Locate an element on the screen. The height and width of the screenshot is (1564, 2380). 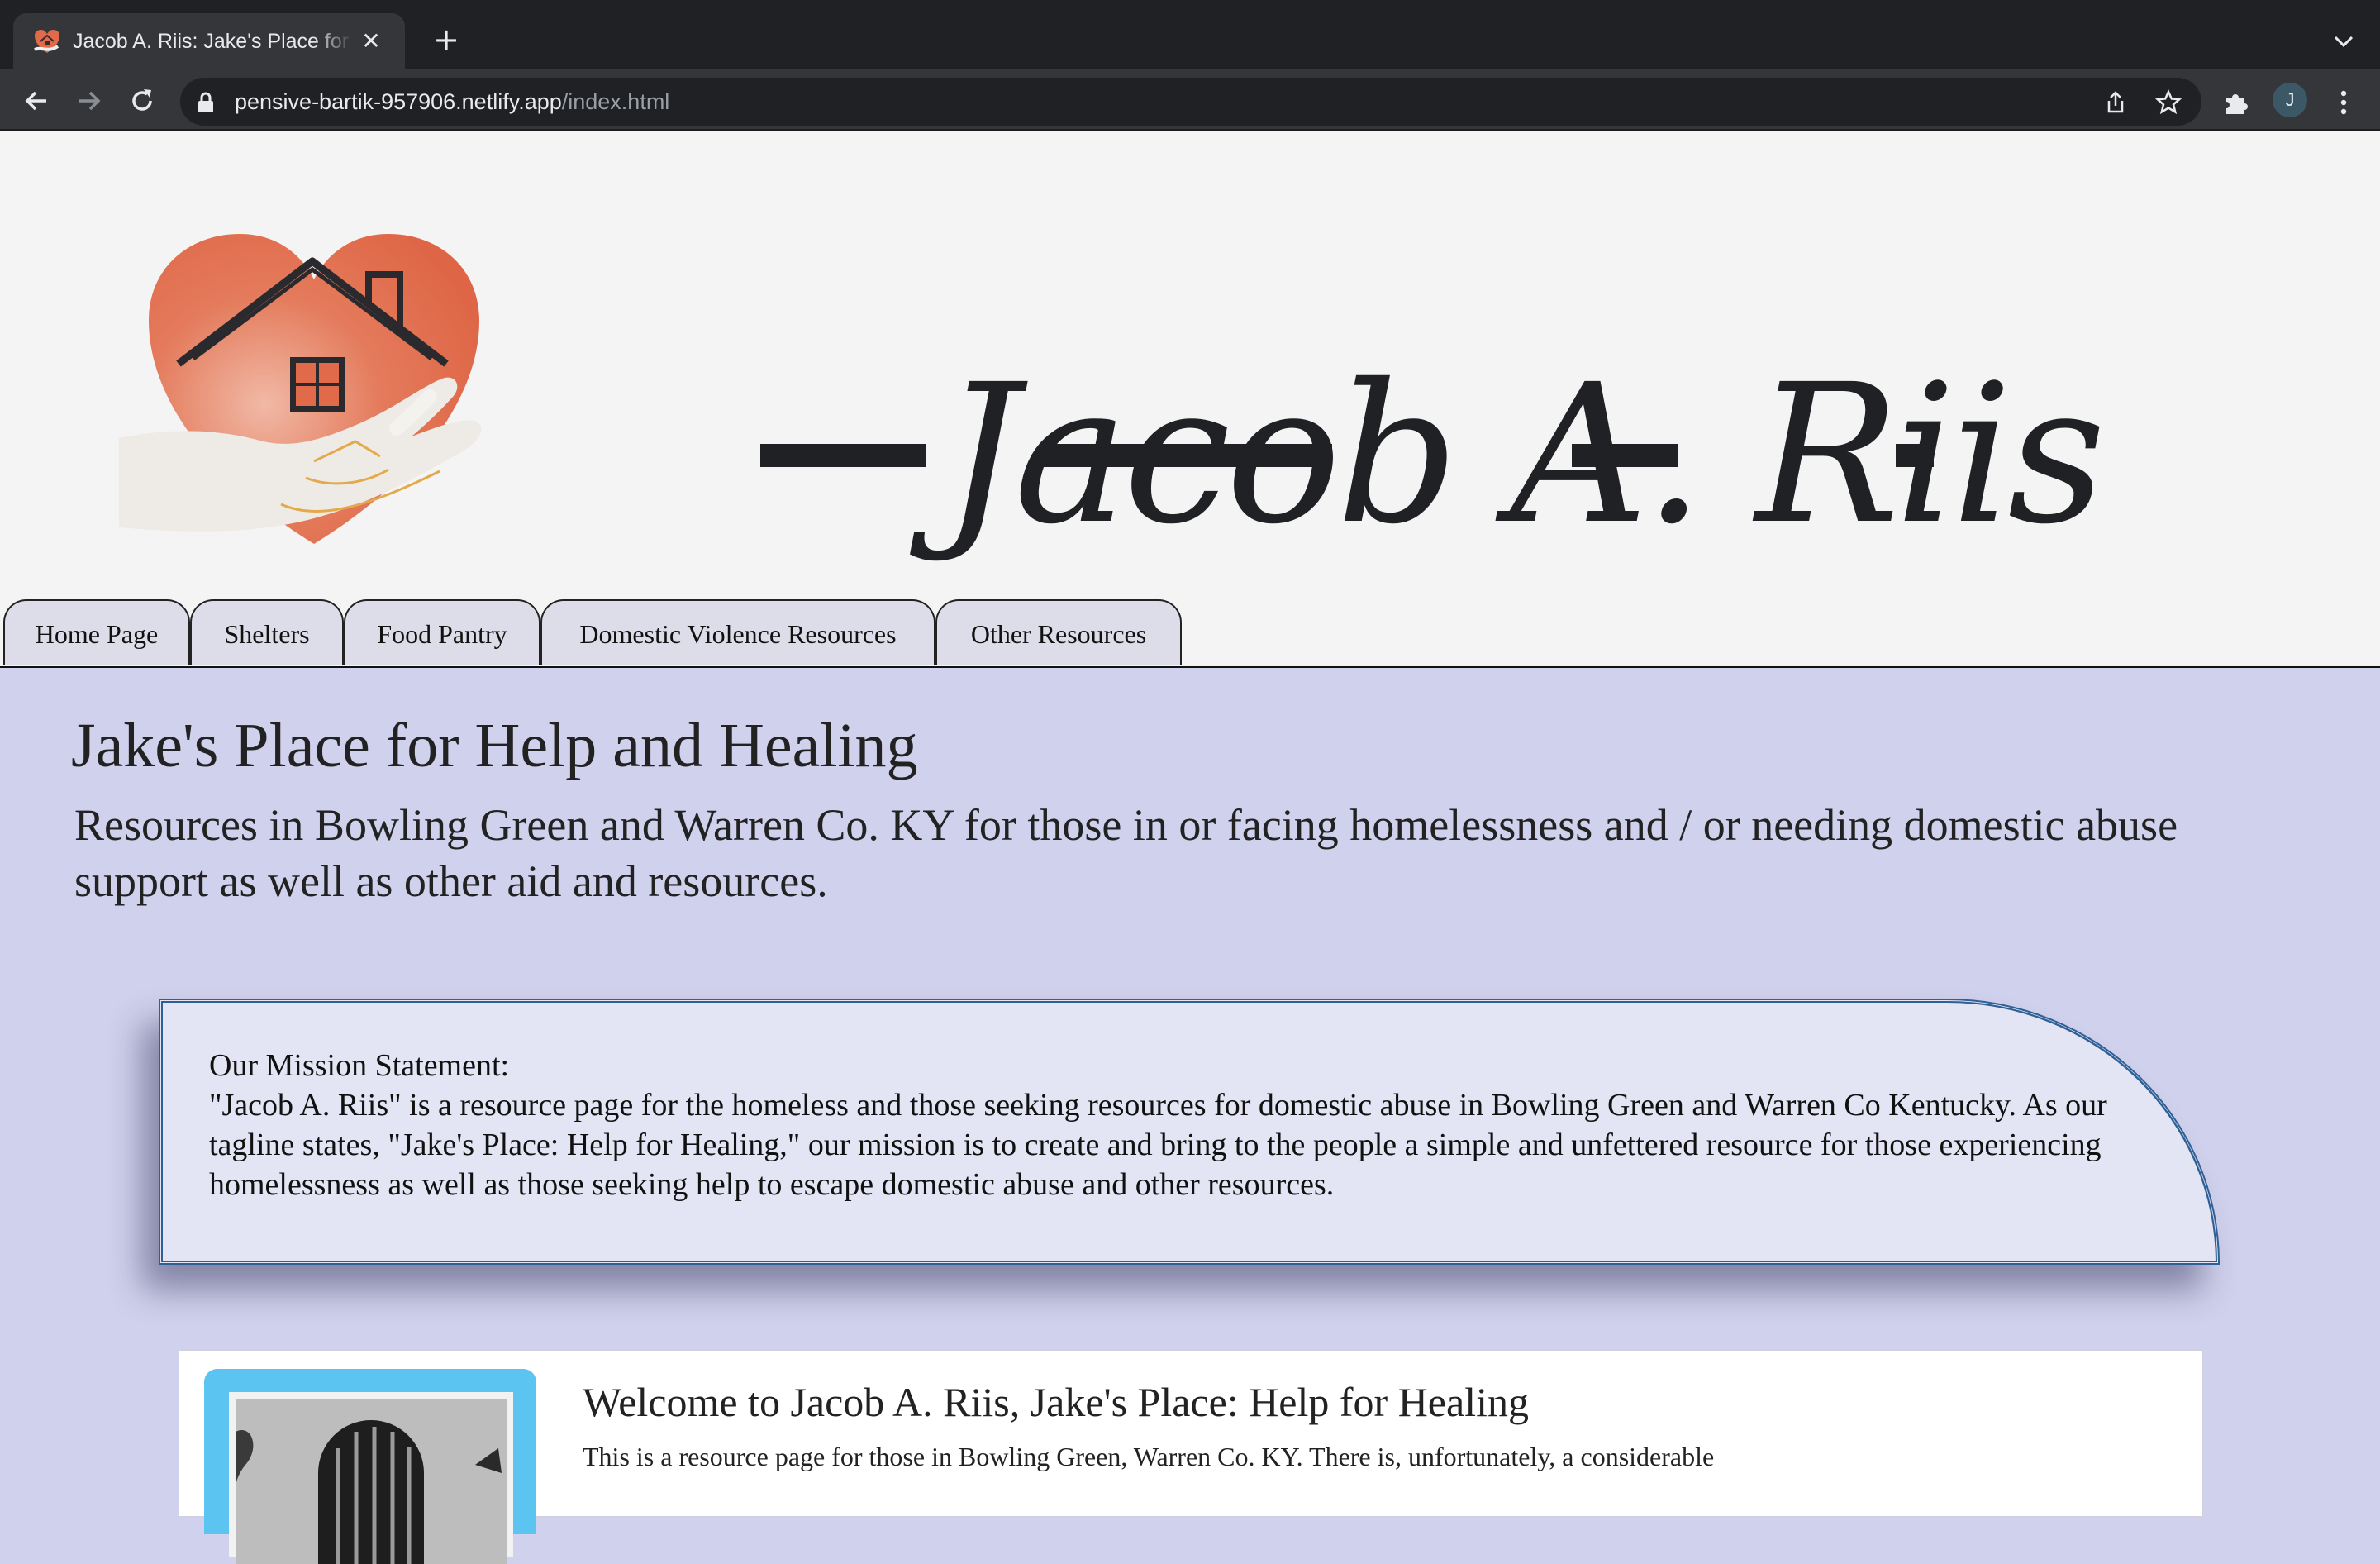
nav-tab-food-pantry: Food Pantry is located at coordinates (442, 632).